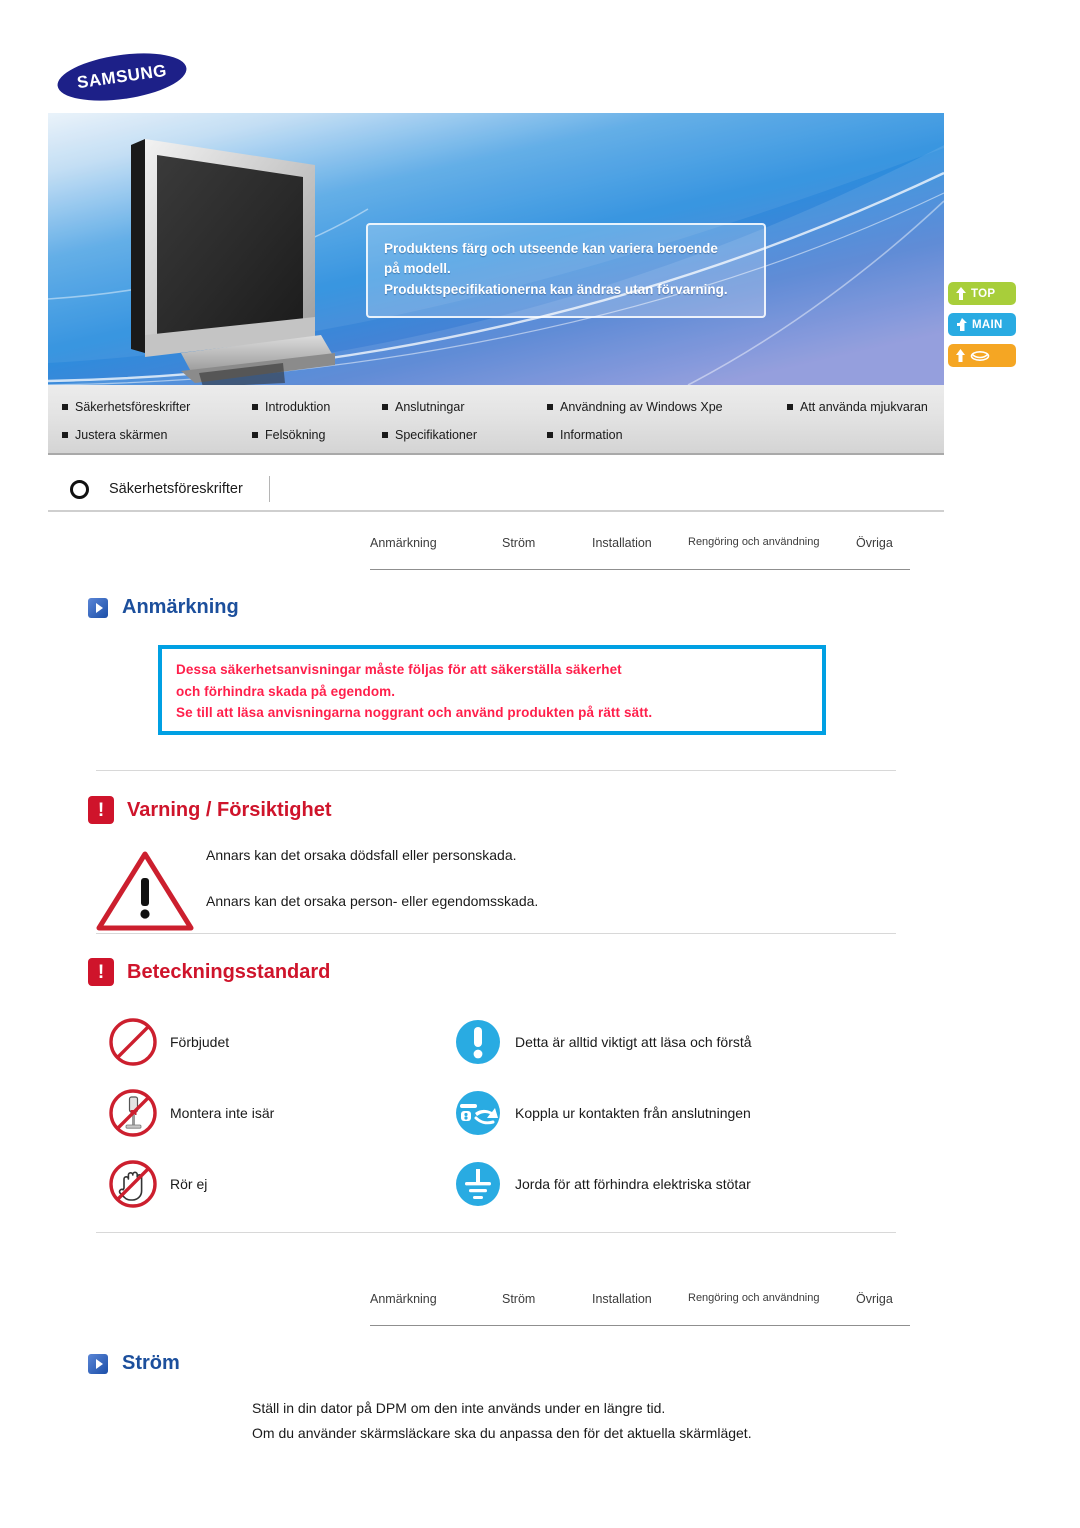 This screenshot has width=1080, height=1528. What do you see at coordinates (417, 269) in the screenshot?
I see `callout-line-2: på modell.` at bounding box center [417, 269].